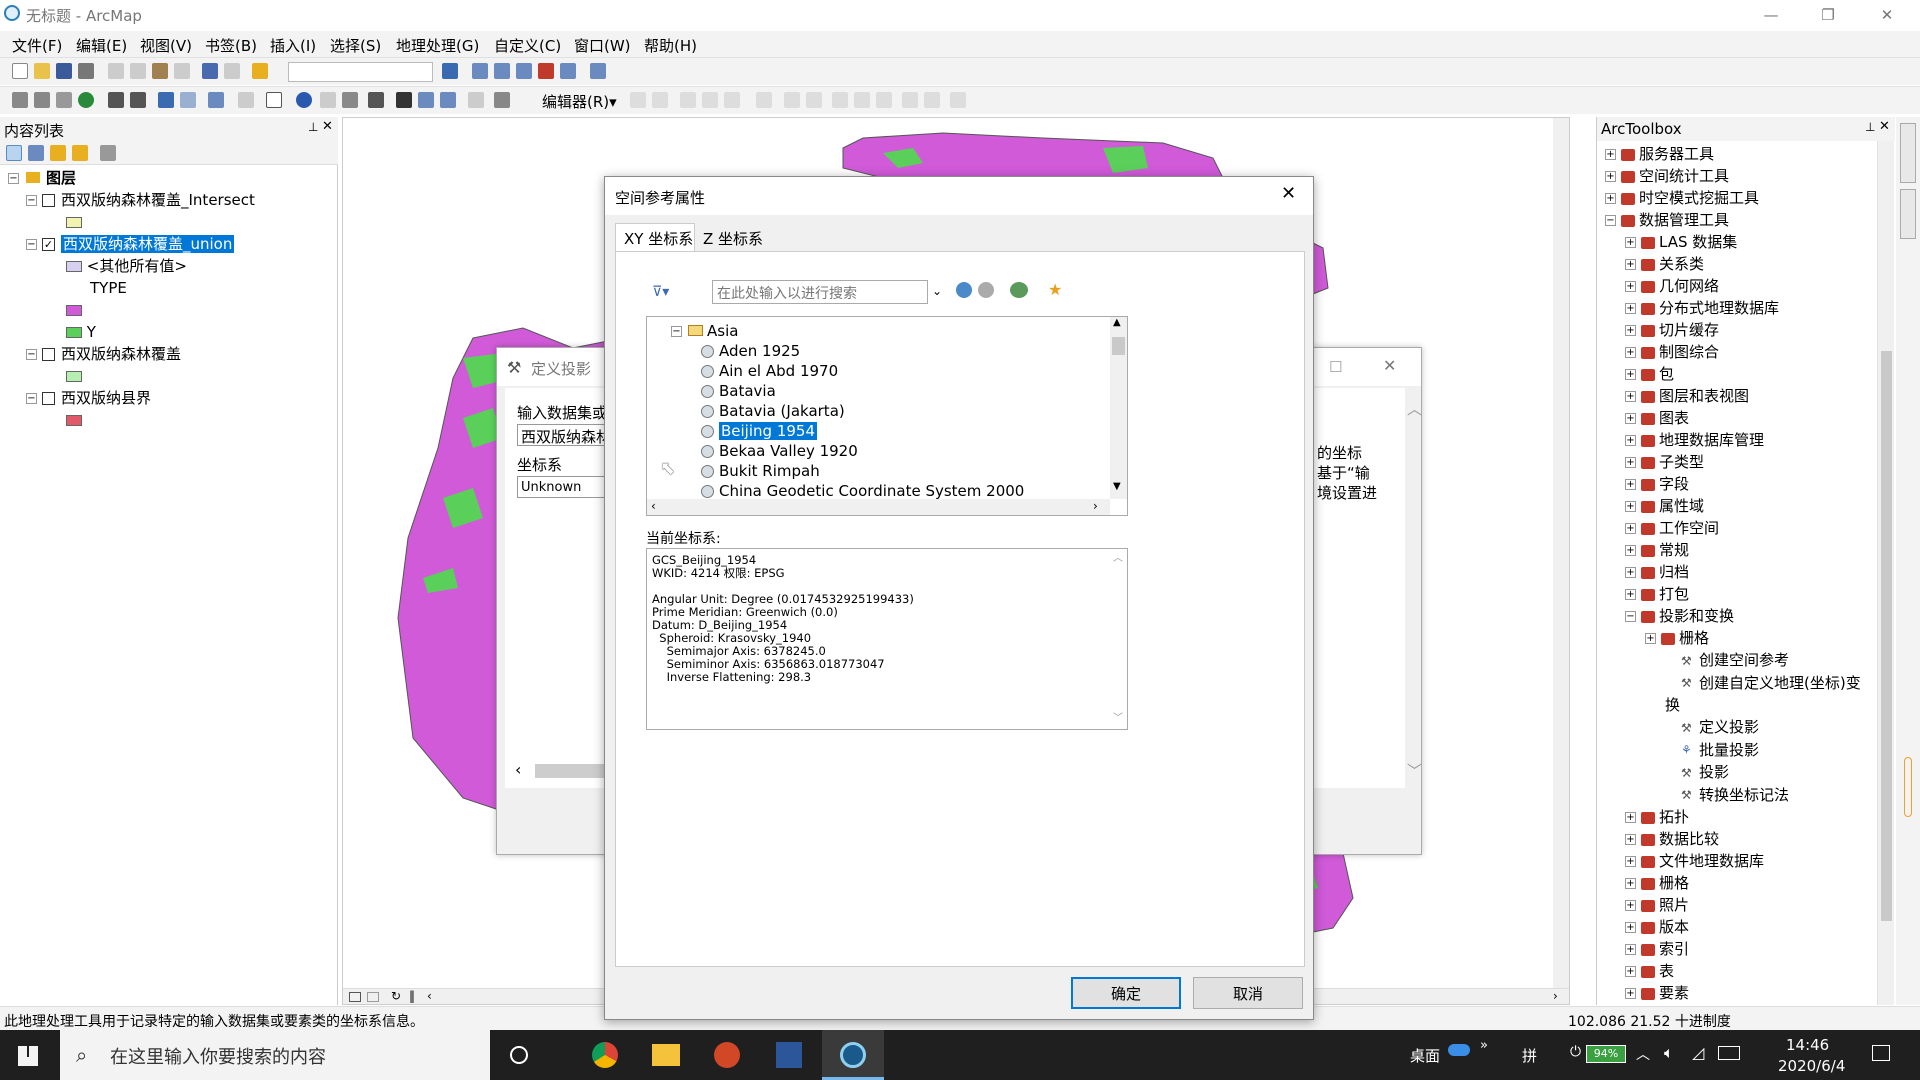 This screenshot has width=1920, height=1080. I want to click on modelbuilder-icon, so click(598, 71).